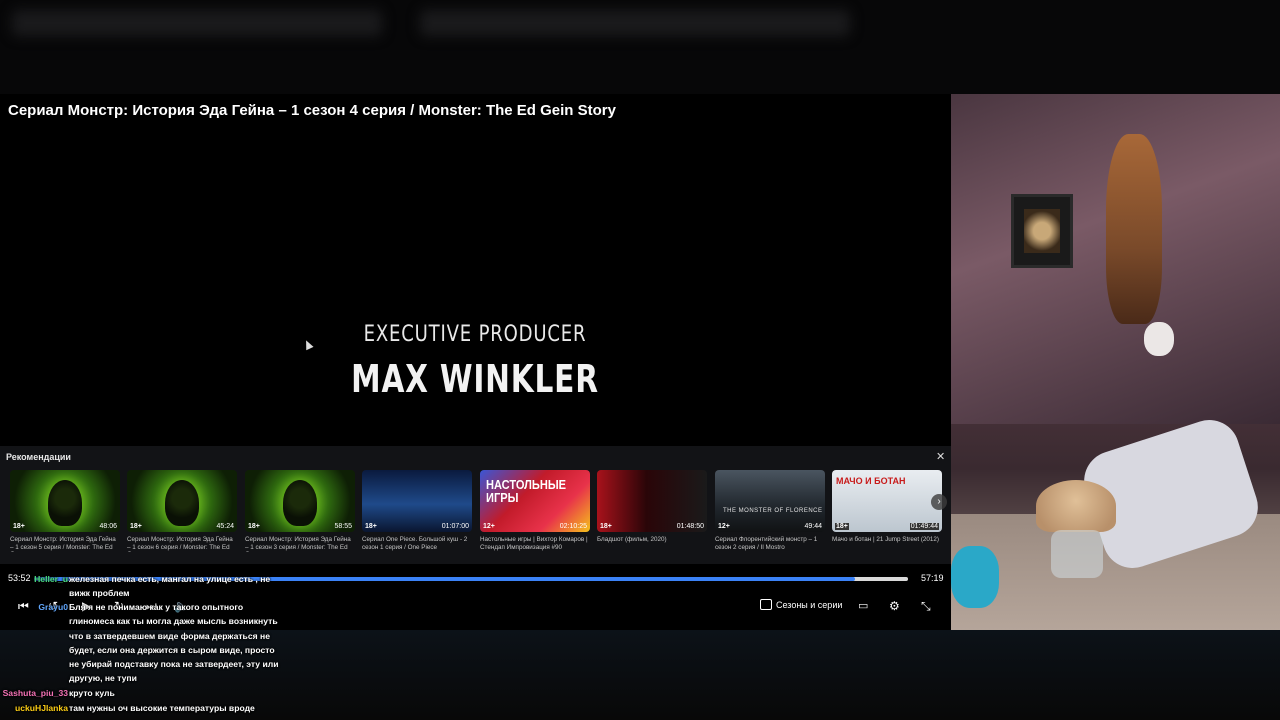  I want to click on thumbnail: 18+ 01:48:50, so click(652, 501).